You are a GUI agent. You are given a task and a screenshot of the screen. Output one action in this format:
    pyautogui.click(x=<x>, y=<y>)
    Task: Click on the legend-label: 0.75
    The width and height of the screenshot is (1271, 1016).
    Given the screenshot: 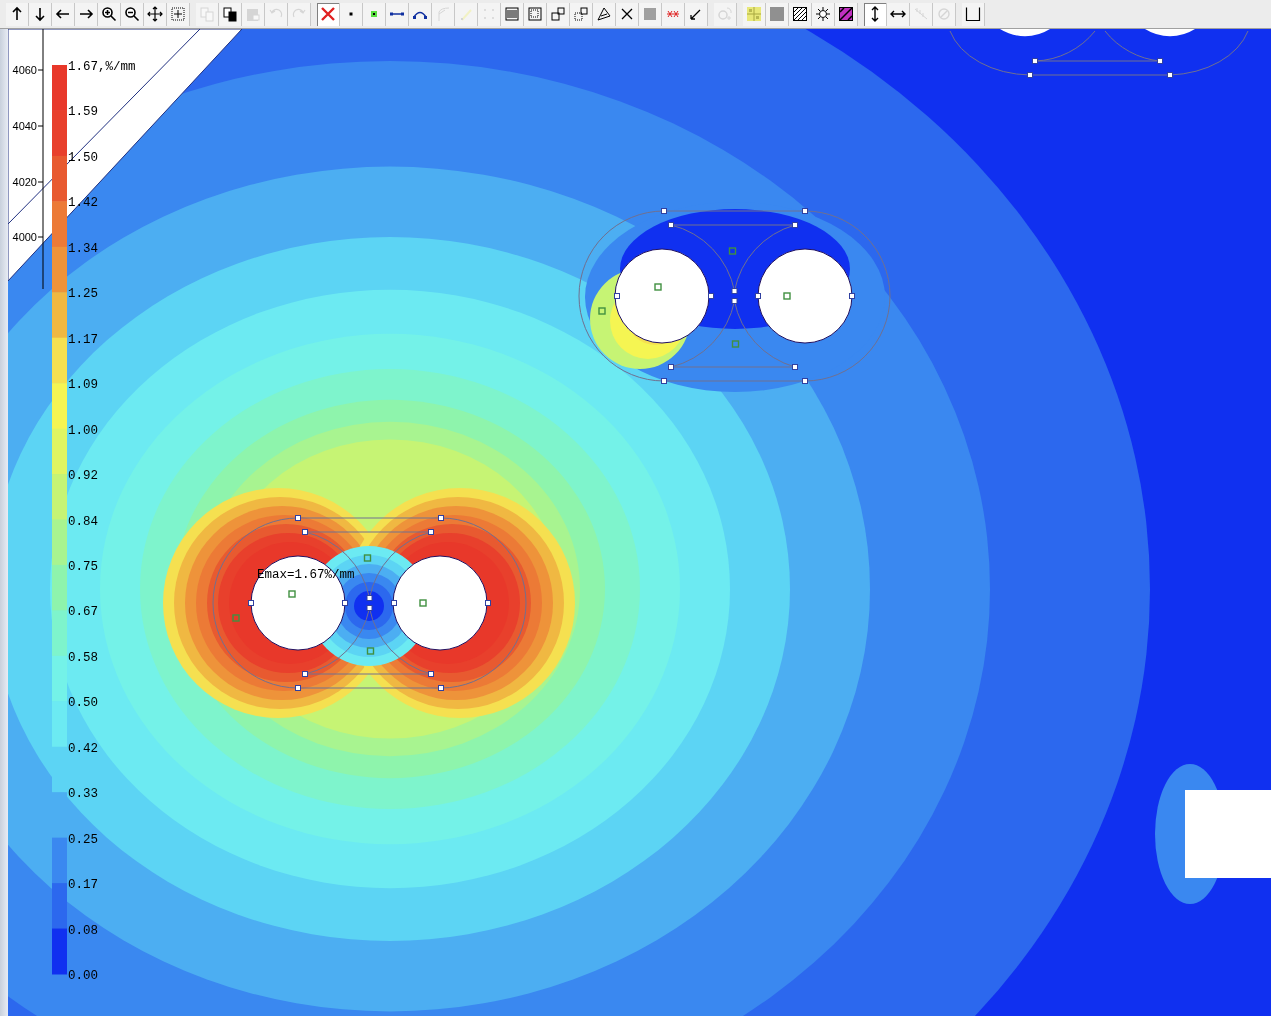 What is the action you would take?
    pyautogui.click(x=83, y=566)
    